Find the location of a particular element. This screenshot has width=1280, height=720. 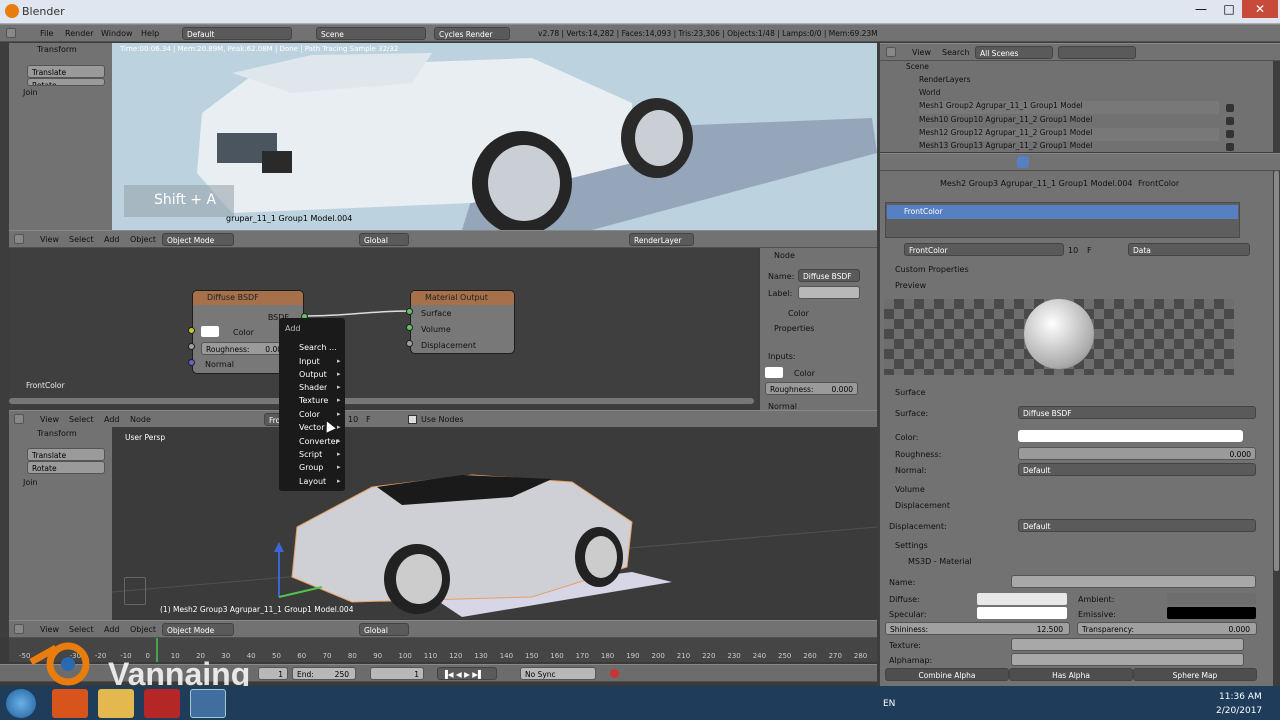

node-editor-scrollbar is located at coordinates (381, 401).